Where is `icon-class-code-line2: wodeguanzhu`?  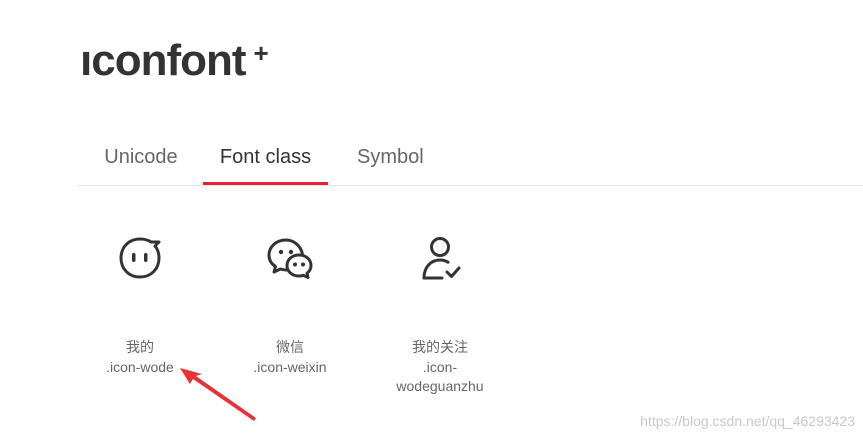
icon-class-code-line2: wodeguanzhu is located at coordinates (440, 386).